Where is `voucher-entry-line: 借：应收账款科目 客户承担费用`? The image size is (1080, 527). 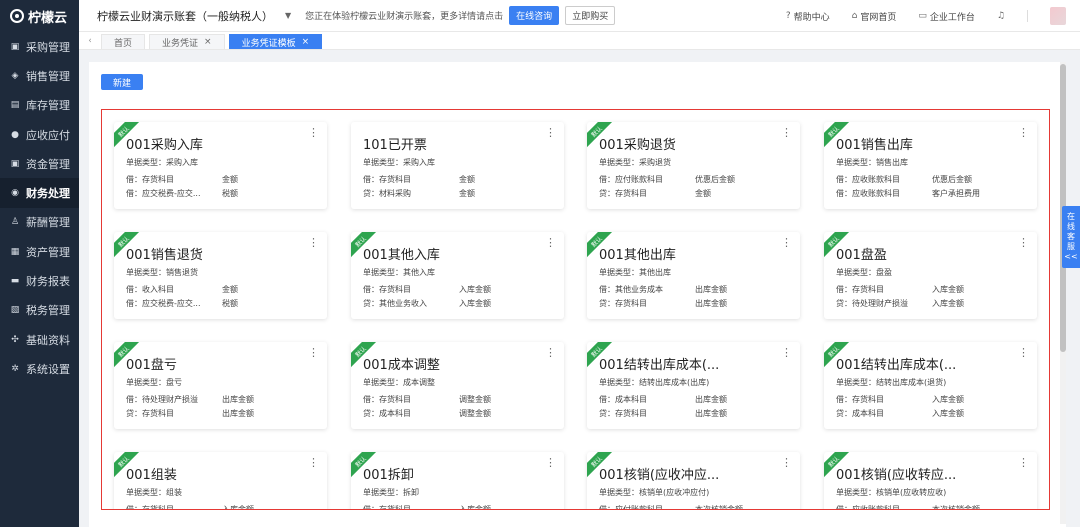 voucher-entry-line: 借：应收账款科目 客户承担费用 is located at coordinates (908, 193).